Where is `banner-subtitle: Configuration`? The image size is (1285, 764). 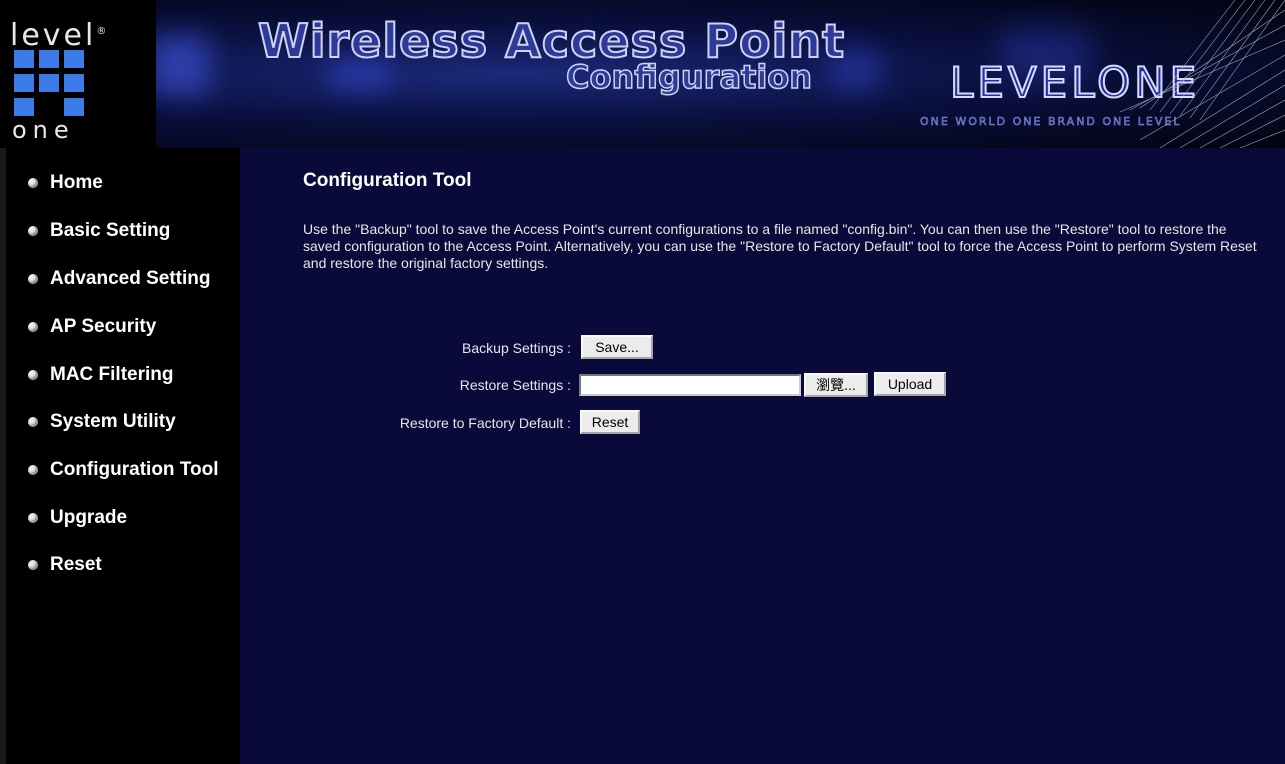
banner-subtitle: Configuration is located at coordinates (689, 77).